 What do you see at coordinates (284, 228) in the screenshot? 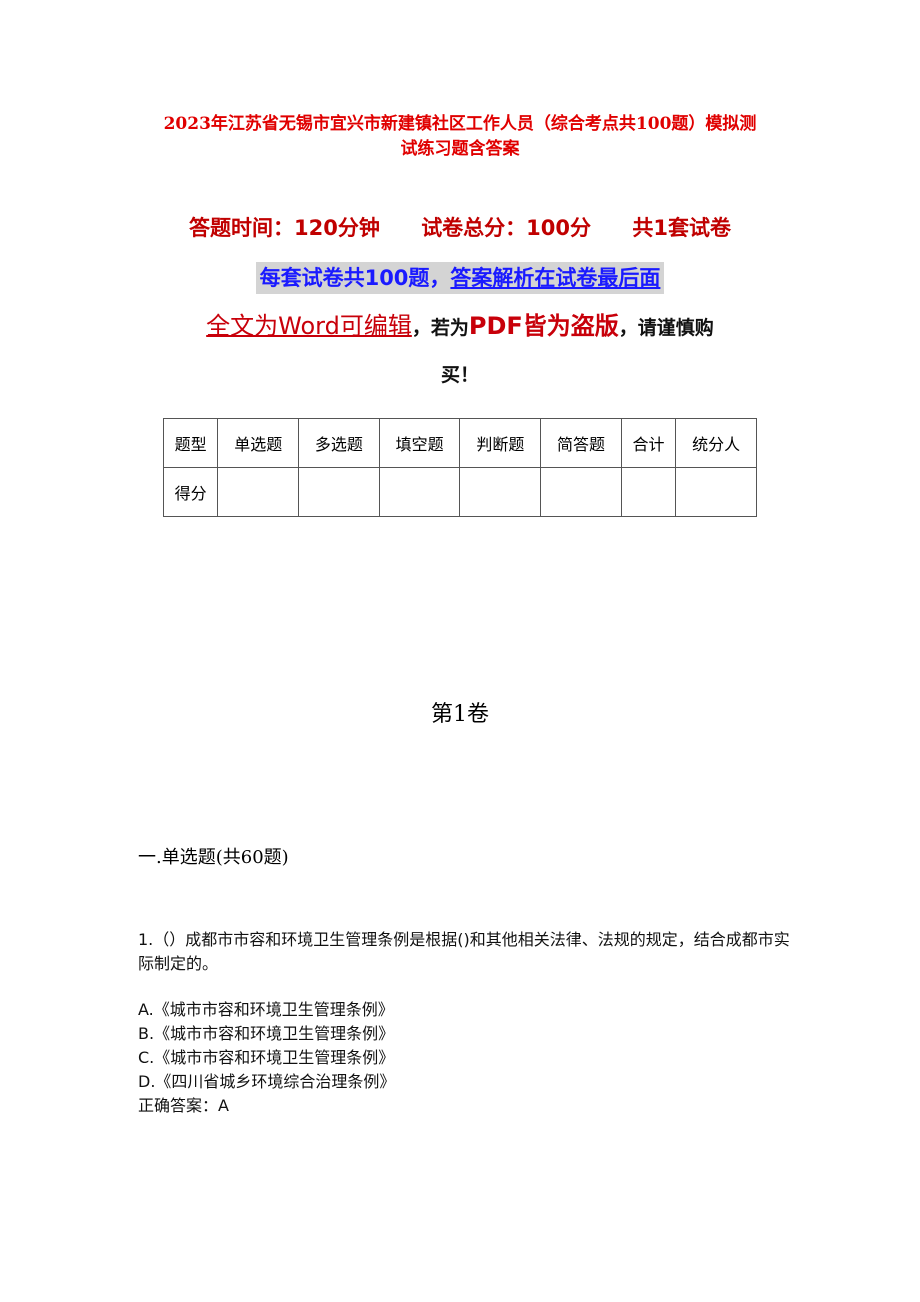
I see `exam-time: 答题时间：120分钟` at bounding box center [284, 228].